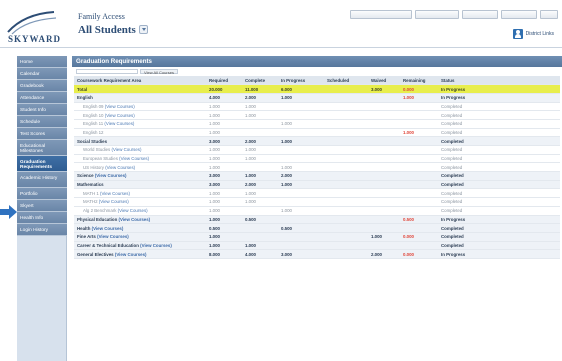 The image size is (562, 361). Describe the element at coordinates (301, 89) in the screenshot. I see `in-progress-cell: 6.000` at that location.